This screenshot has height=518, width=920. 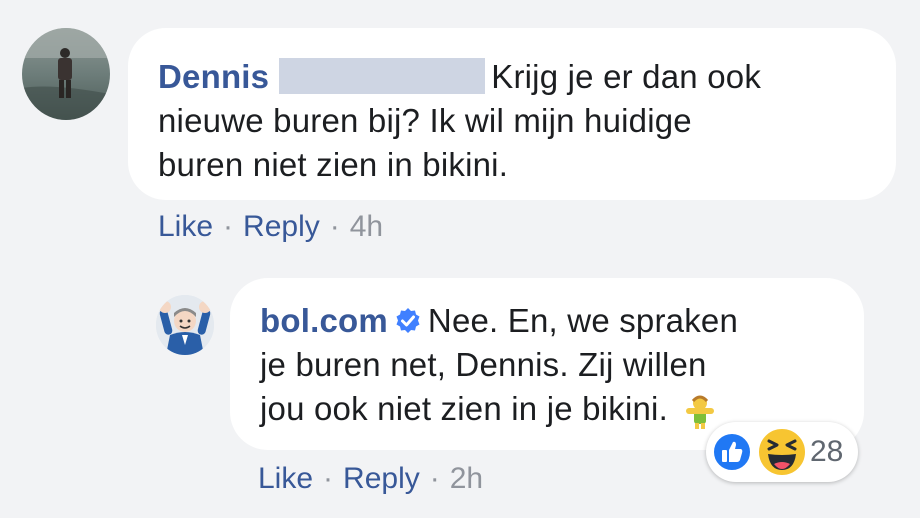 I want to click on redacted-surname, so click(x=382, y=76).